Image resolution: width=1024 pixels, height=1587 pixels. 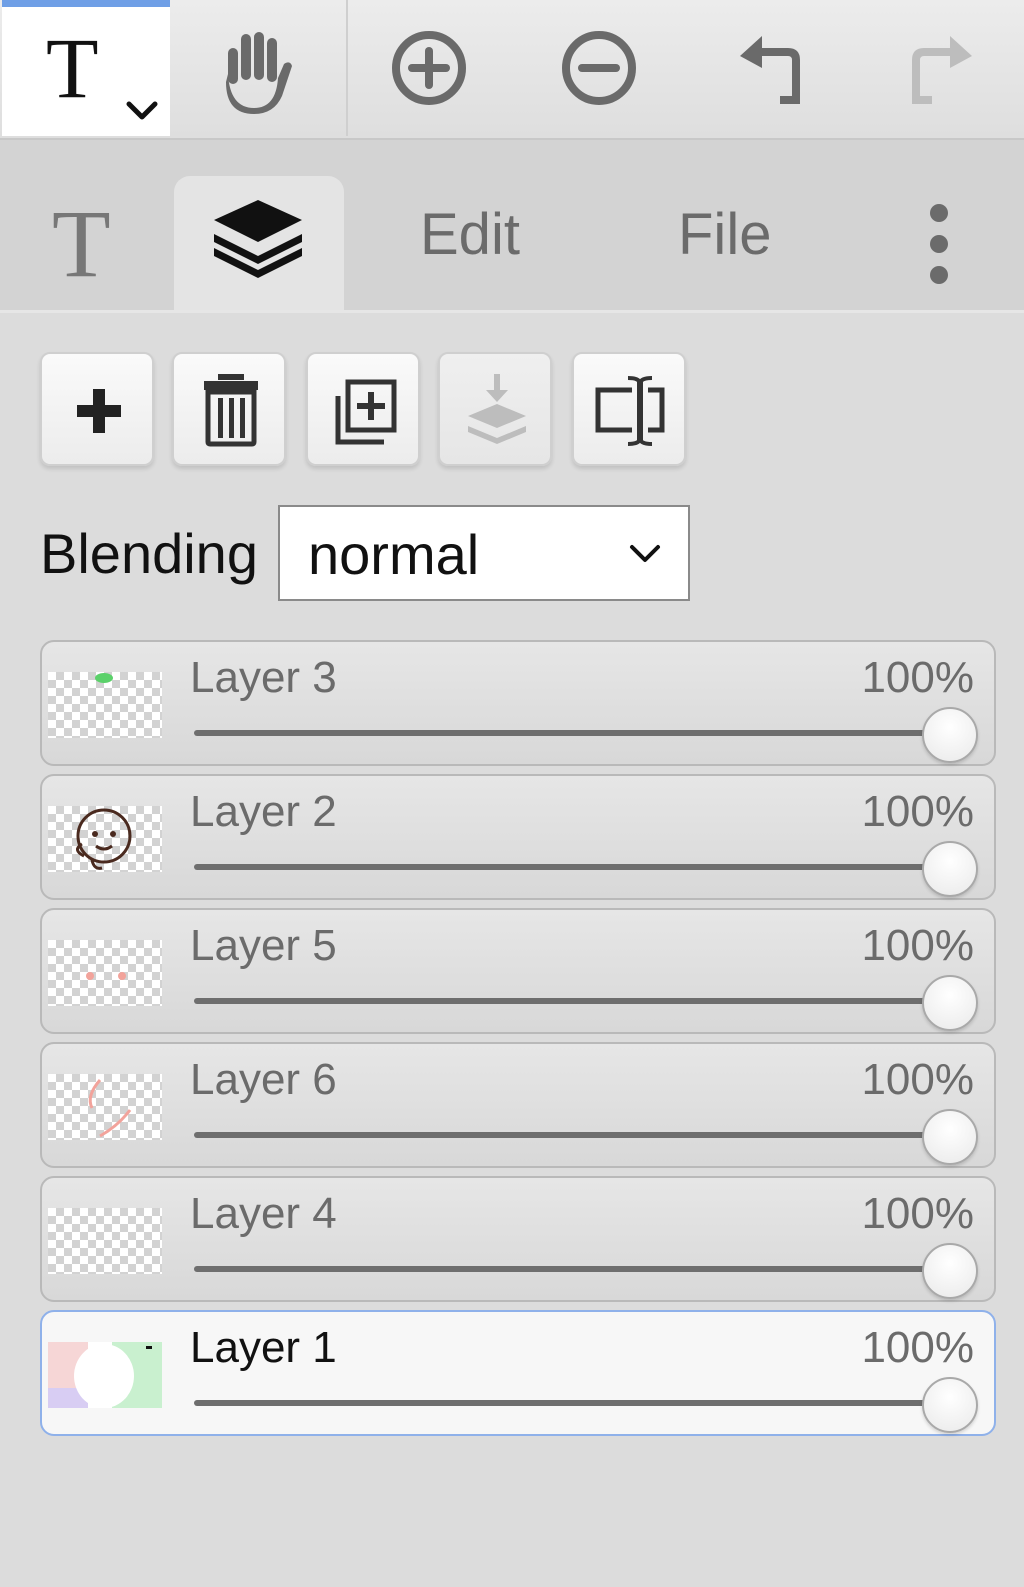 What do you see at coordinates (263, 1079) in the screenshot?
I see `layer-name: Layer 6` at bounding box center [263, 1079].